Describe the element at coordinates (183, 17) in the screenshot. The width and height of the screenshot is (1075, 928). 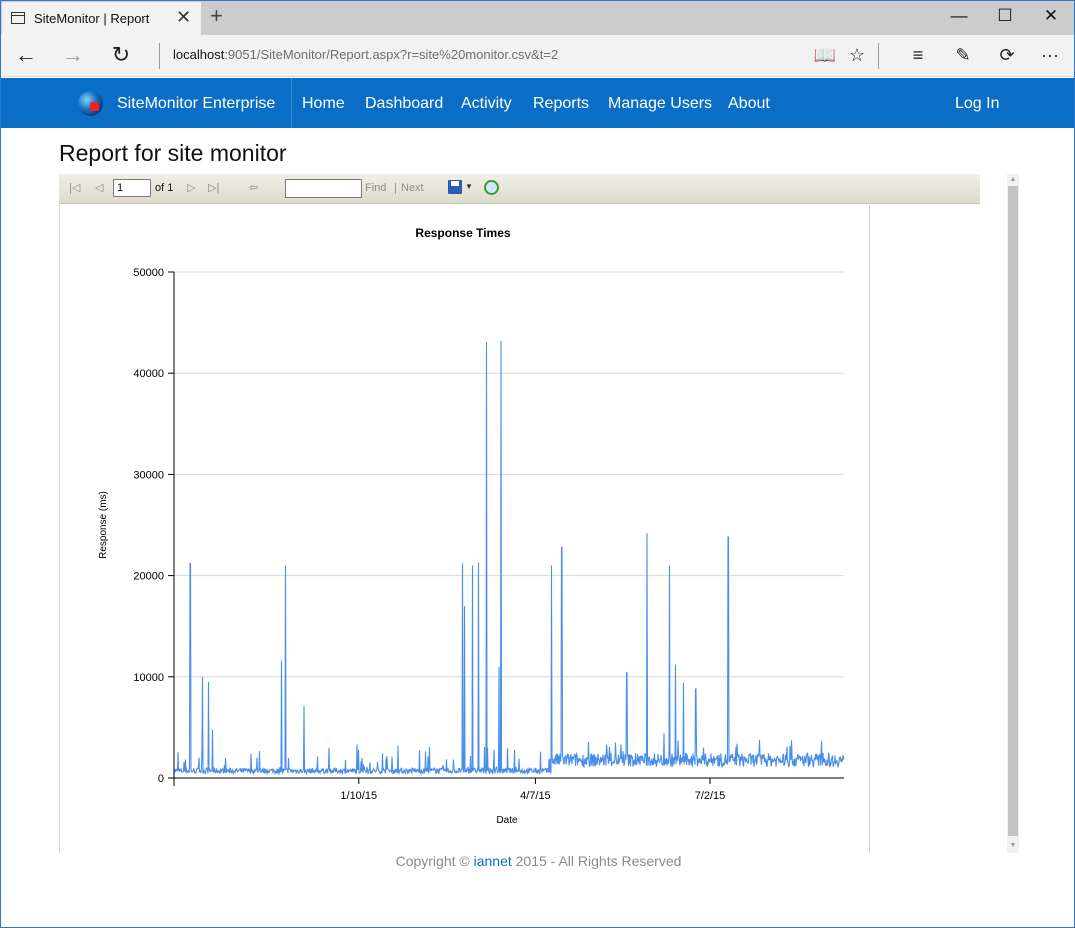
I see `close-tab-icon: ✕` at that location.